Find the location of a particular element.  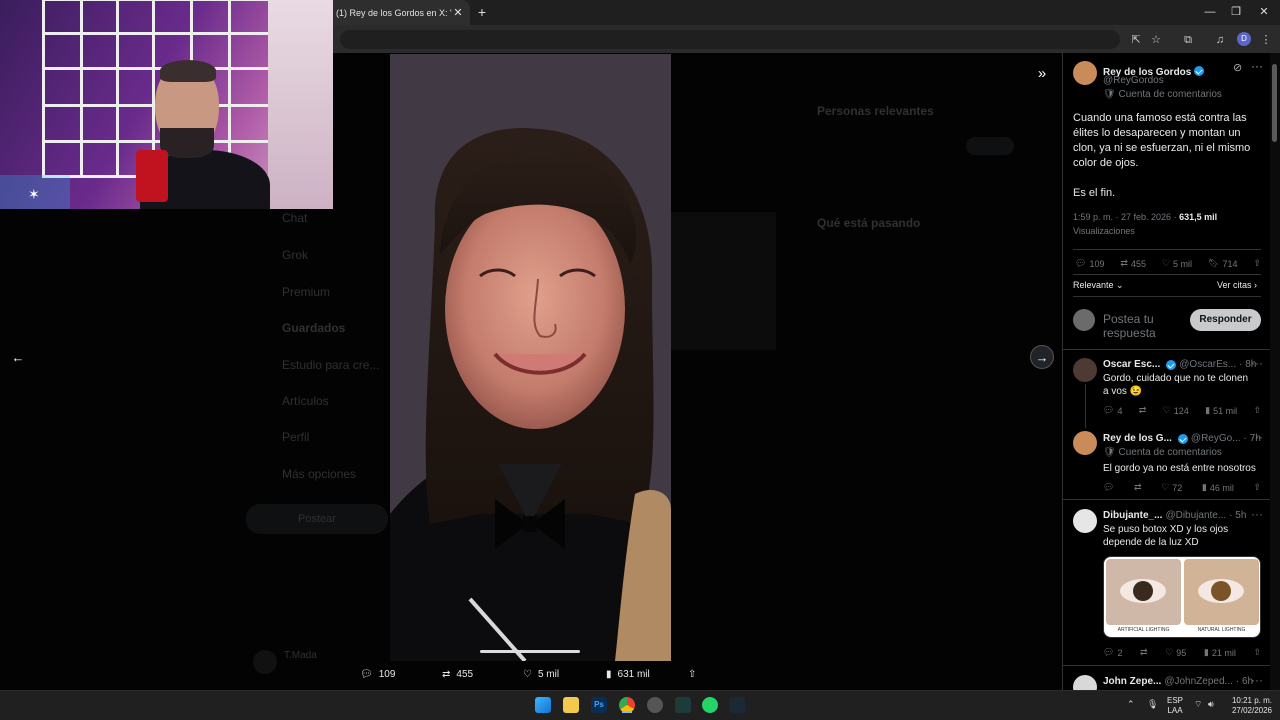

scrollbar-thumb is located at coordinates (1274, 103).